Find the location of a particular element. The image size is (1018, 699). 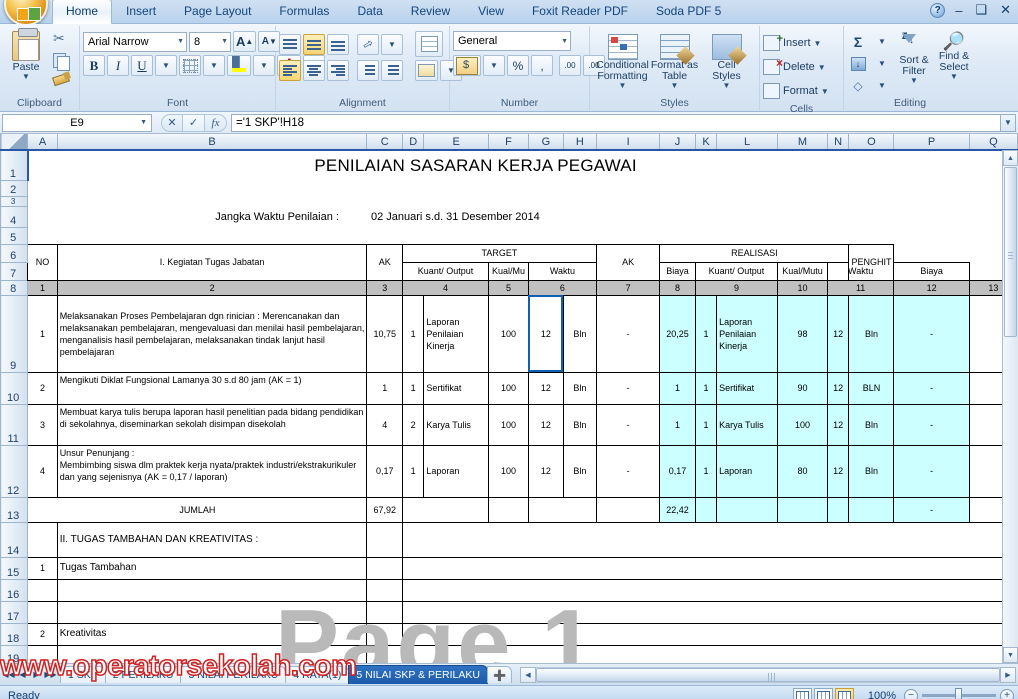

fill-color-button: █ is located at coordinates (239, 65).